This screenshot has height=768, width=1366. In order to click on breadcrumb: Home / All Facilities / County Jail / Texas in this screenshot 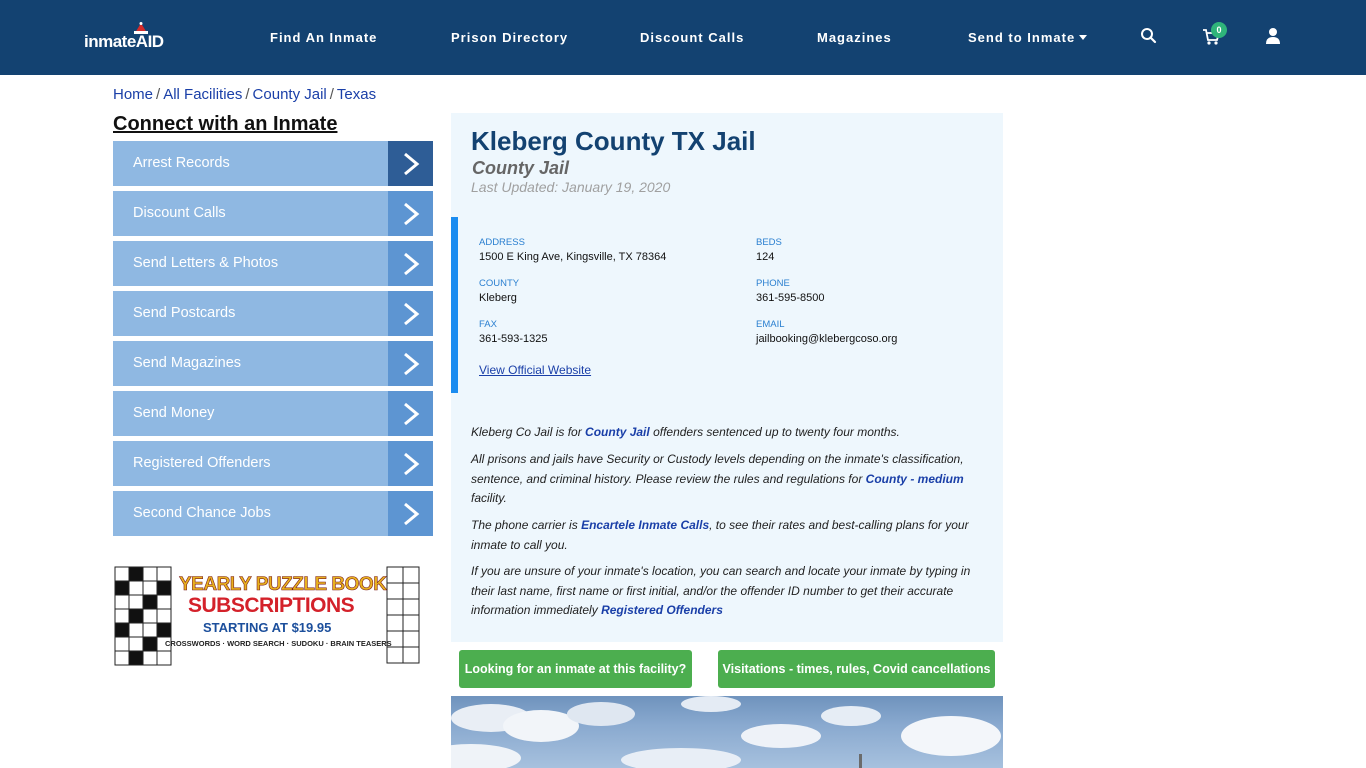, I will do `click(245, 94)`.